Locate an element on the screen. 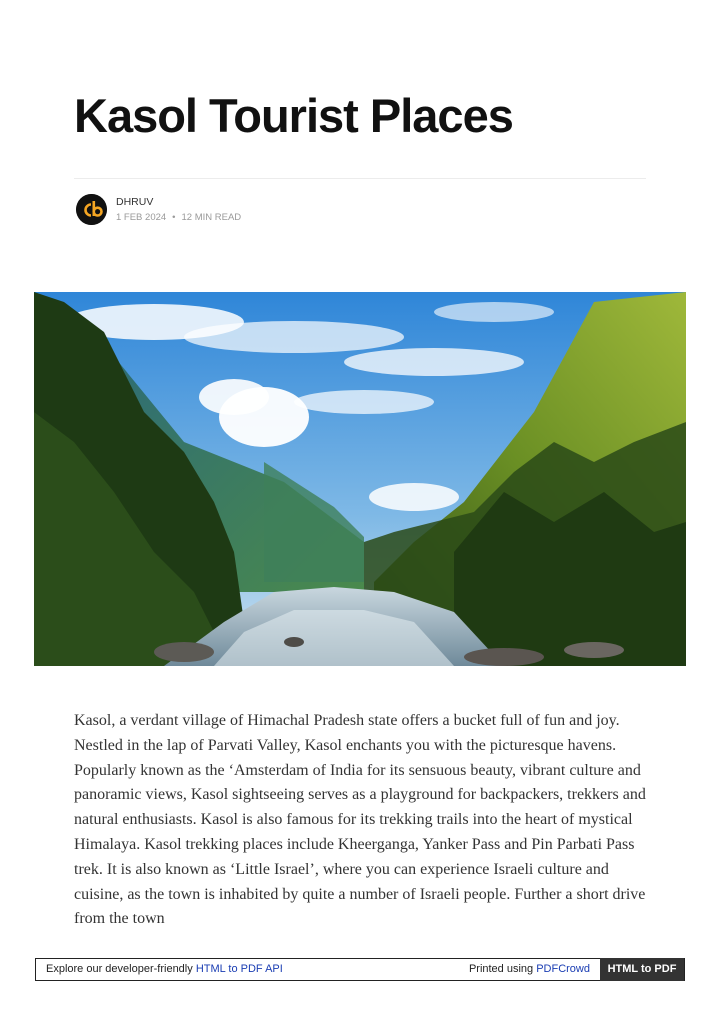 This screenshot has width=720, height=1018. article-title: Kasol Tourist Places is located at coordinates (294, 115).